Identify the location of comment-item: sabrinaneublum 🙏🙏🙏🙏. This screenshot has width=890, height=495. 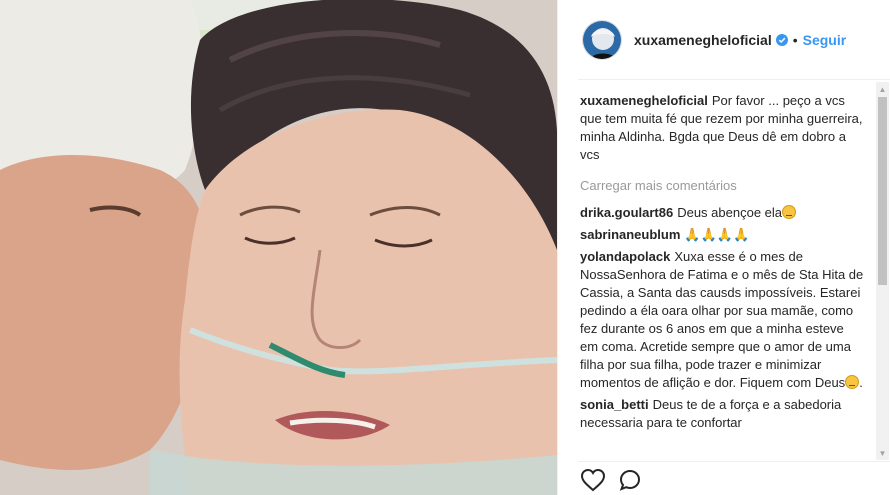
(722, 235).